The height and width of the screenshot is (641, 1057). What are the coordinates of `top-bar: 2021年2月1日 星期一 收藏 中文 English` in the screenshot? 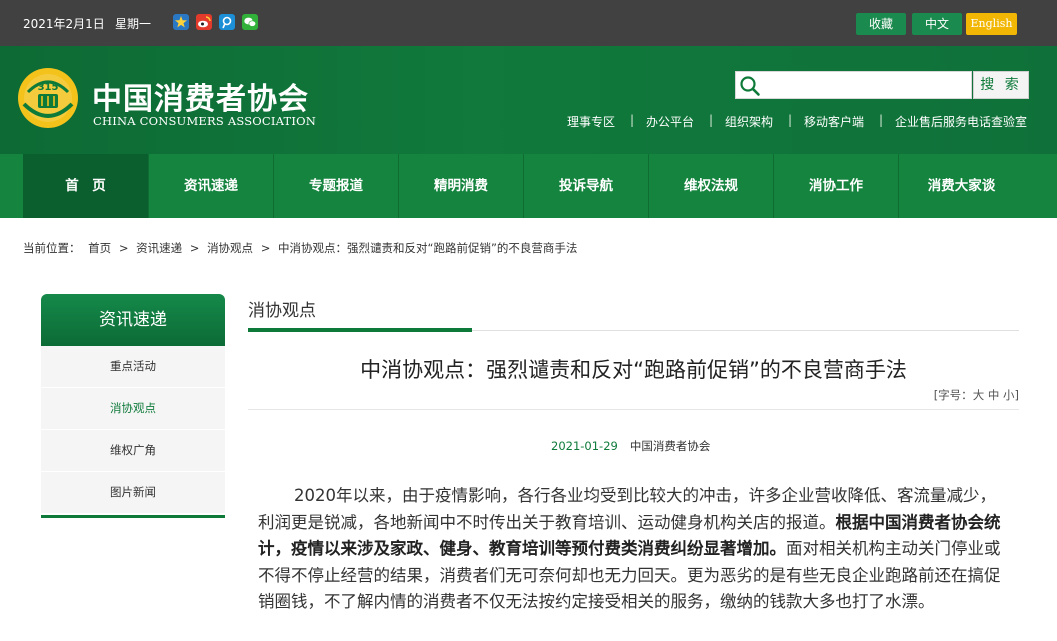 It's located at (528, 23).